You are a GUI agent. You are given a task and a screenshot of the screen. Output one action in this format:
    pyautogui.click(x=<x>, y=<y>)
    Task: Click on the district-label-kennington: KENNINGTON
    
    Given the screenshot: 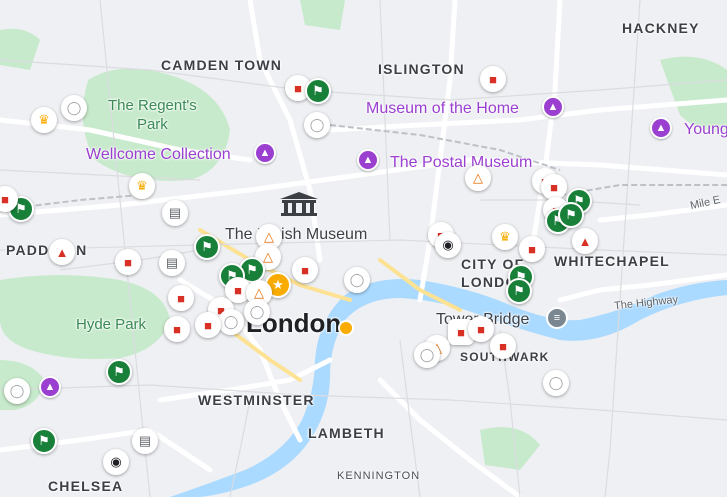 What is the action you would take?
    pyautogui.click(x=379, y=476)
    